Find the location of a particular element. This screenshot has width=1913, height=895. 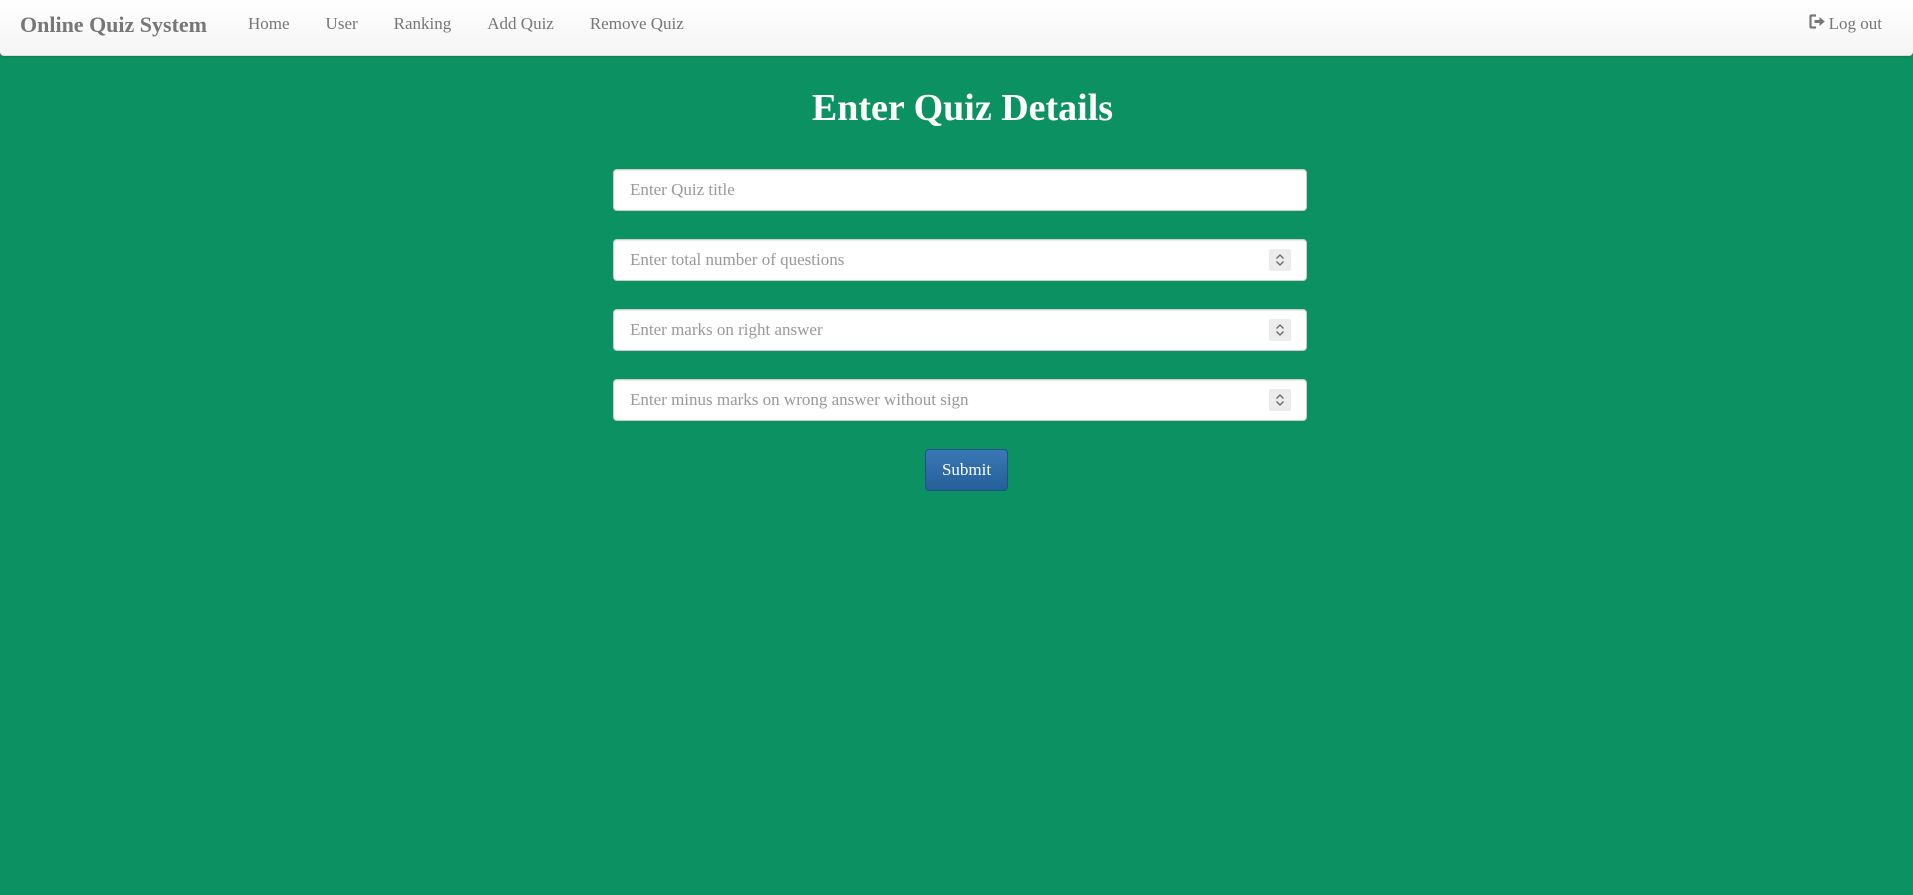

quiz-details-form is located at coordinates (960, 309).